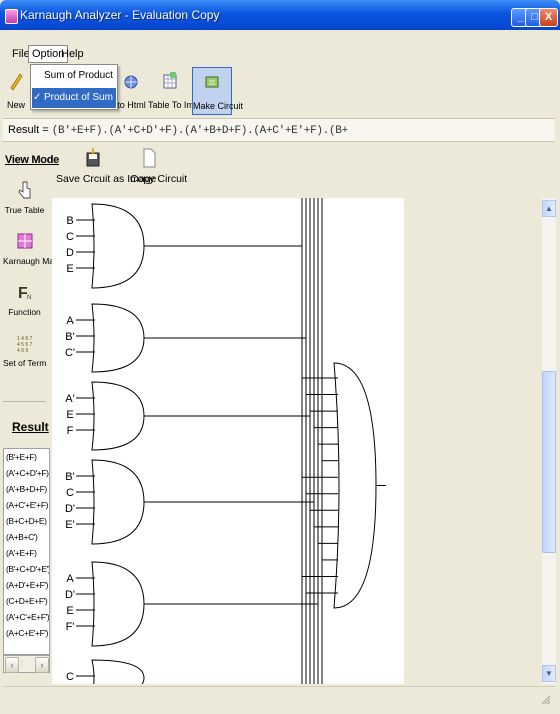 The width and height of the screenshot is (560, 714). I want to click on view-true-table: True Table, so click(24, 197).